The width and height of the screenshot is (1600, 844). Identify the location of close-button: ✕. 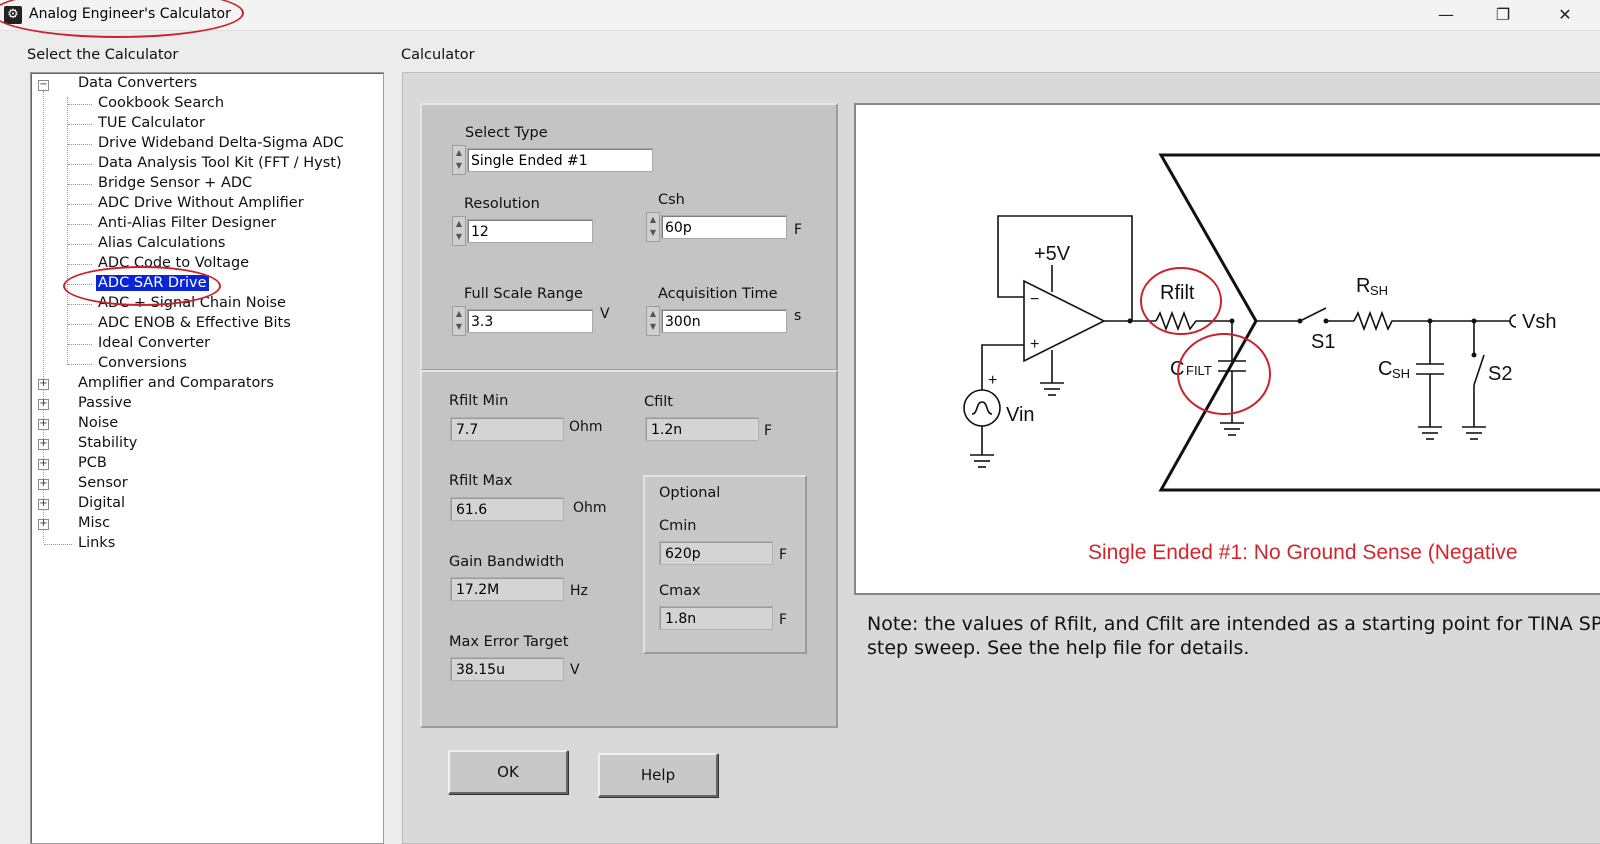
(1565, 15).